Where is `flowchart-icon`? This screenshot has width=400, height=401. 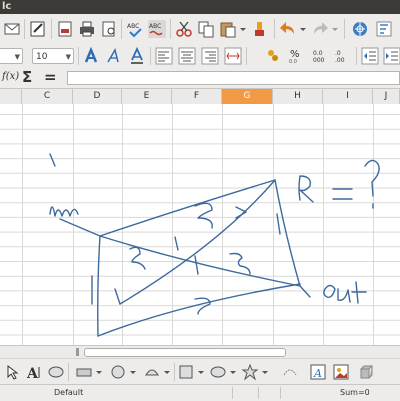
flowchart-icon is located at coordinates (218, 372).